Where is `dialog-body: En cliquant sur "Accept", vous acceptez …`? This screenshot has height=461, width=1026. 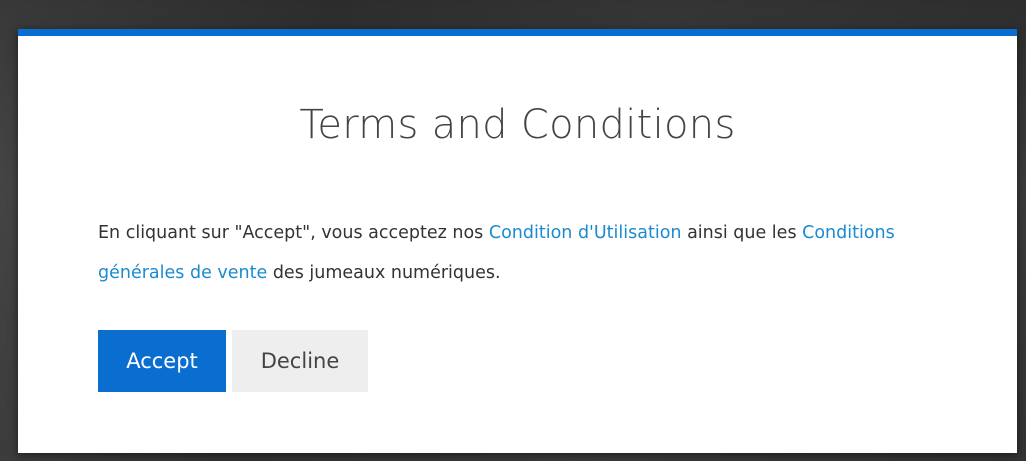 dialog-body: En cliquant sur "Accept", vous acceptez … is located at coordinates (508, 253).